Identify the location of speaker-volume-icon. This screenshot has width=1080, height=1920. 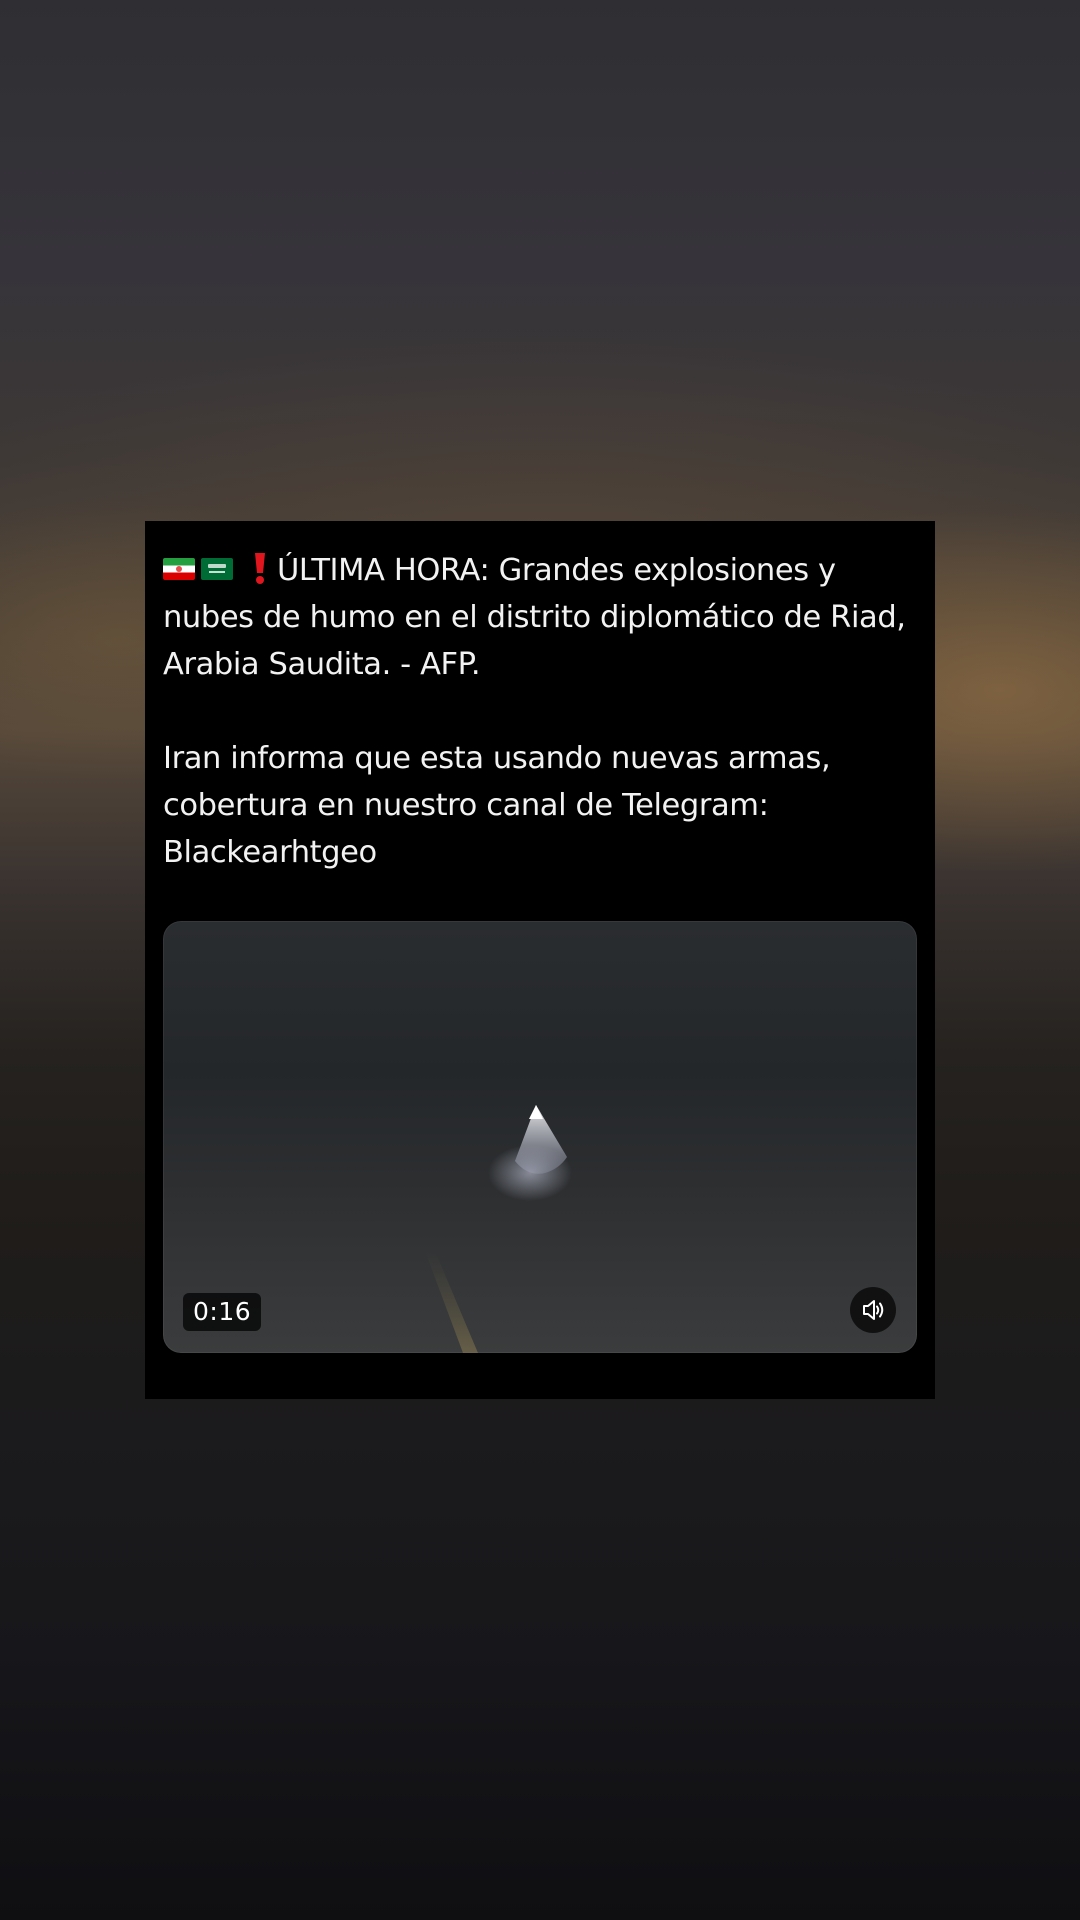
(873, 1310).